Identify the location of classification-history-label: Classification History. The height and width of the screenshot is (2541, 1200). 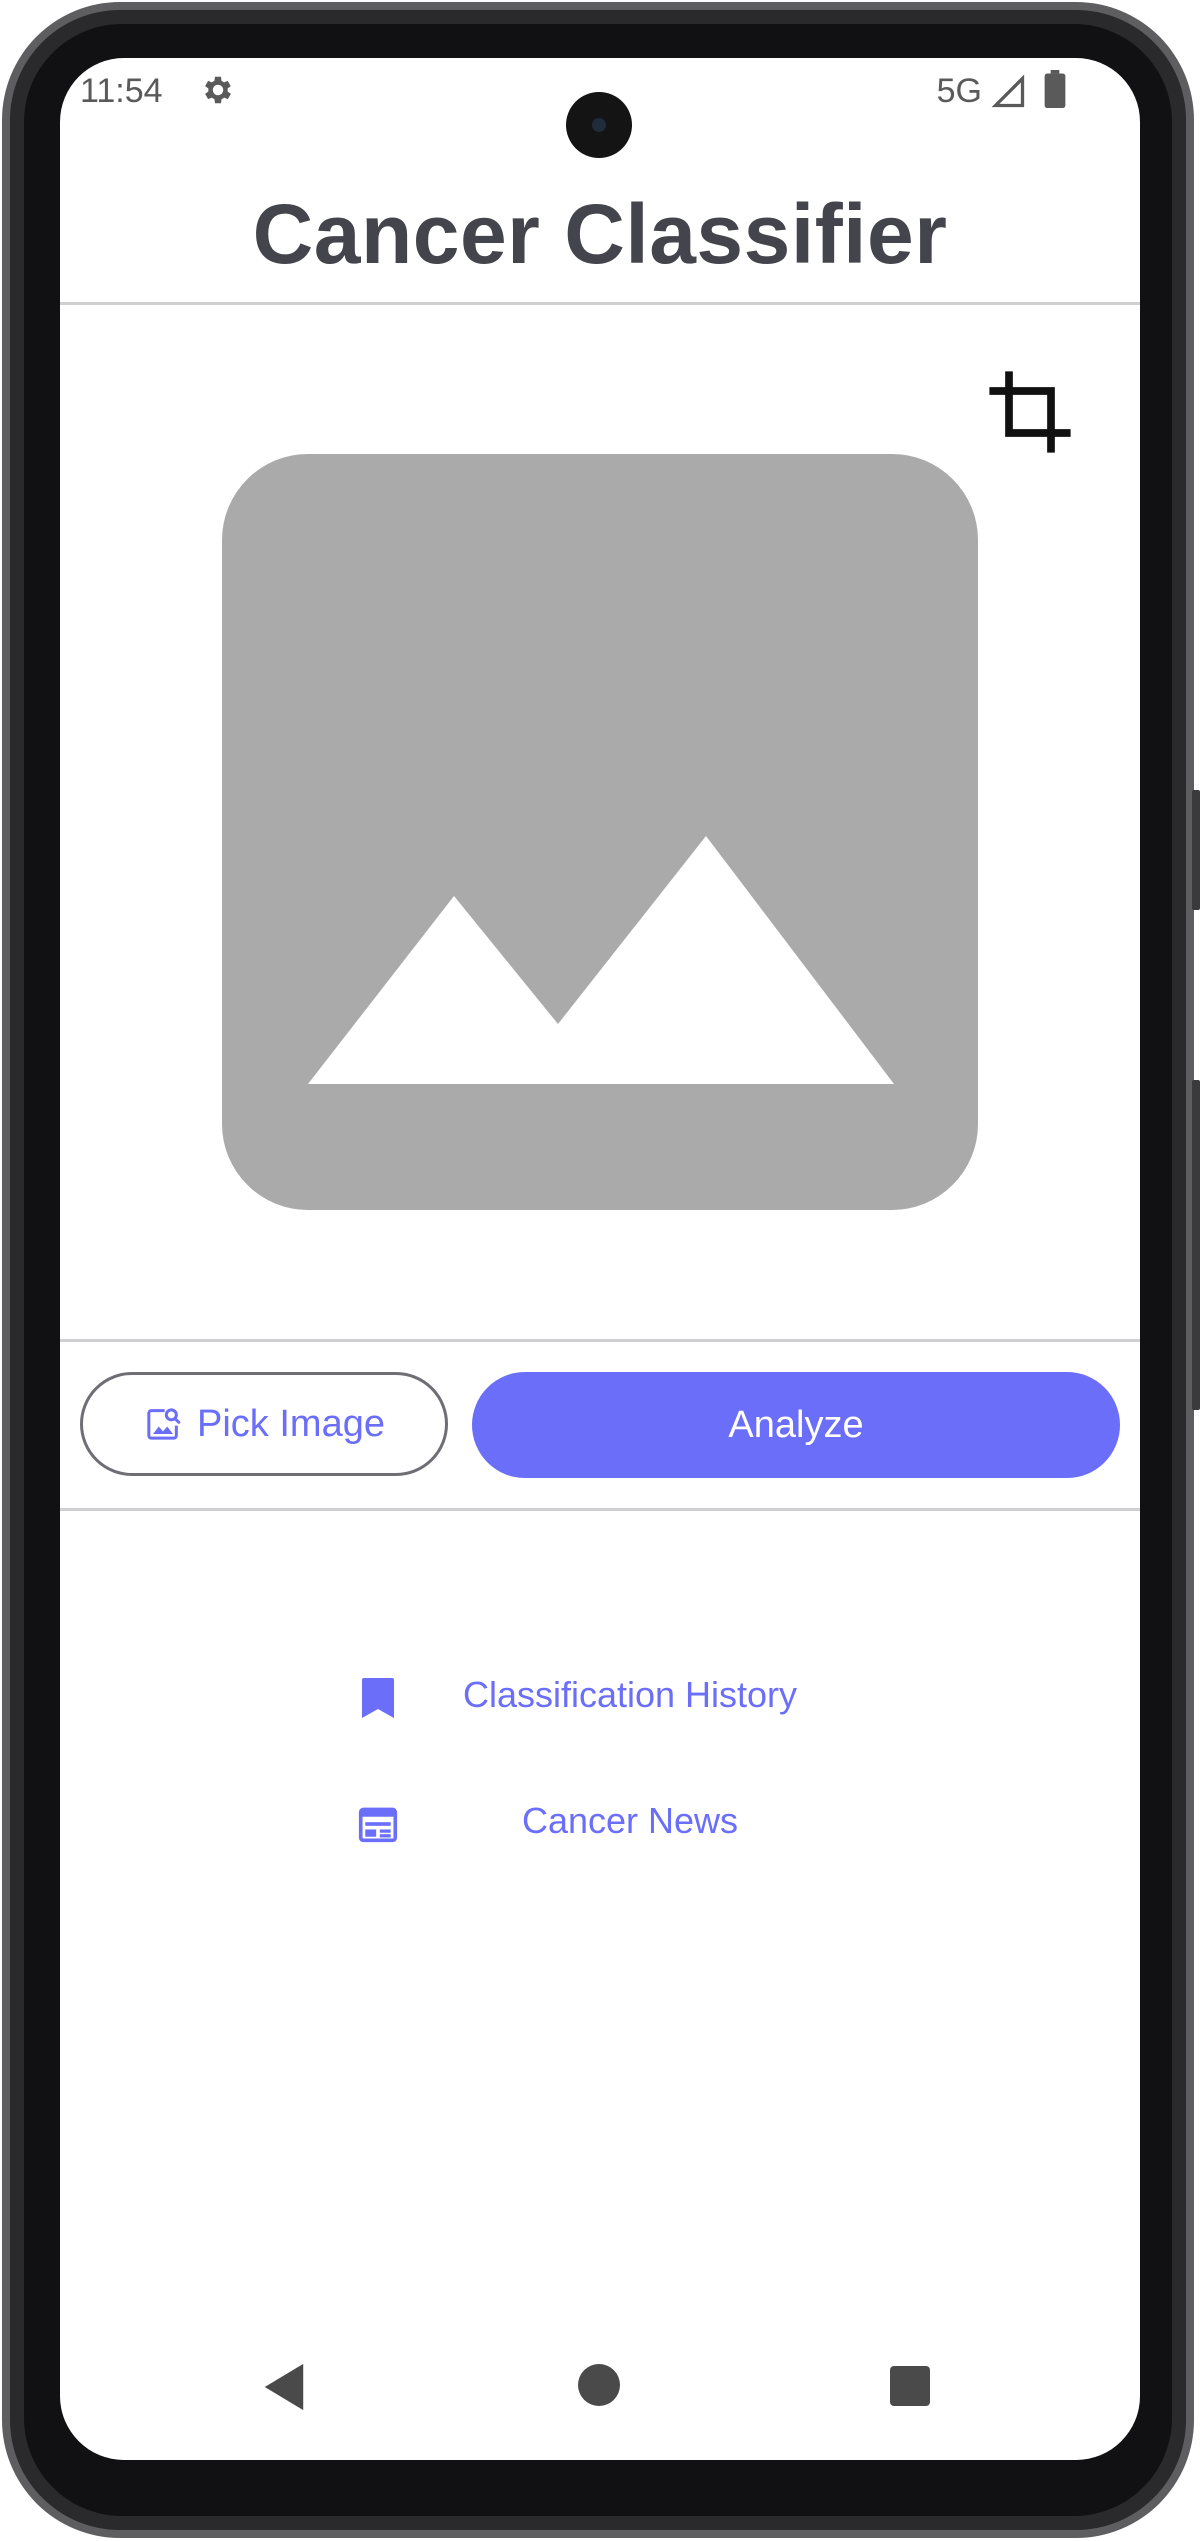
(630, 1694).